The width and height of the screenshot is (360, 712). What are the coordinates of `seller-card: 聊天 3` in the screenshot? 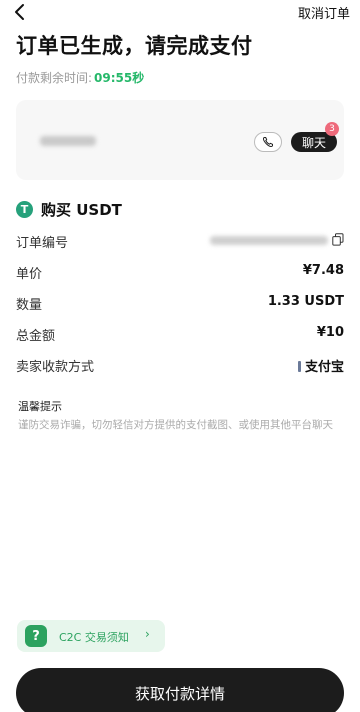 It's located at (180, 140).